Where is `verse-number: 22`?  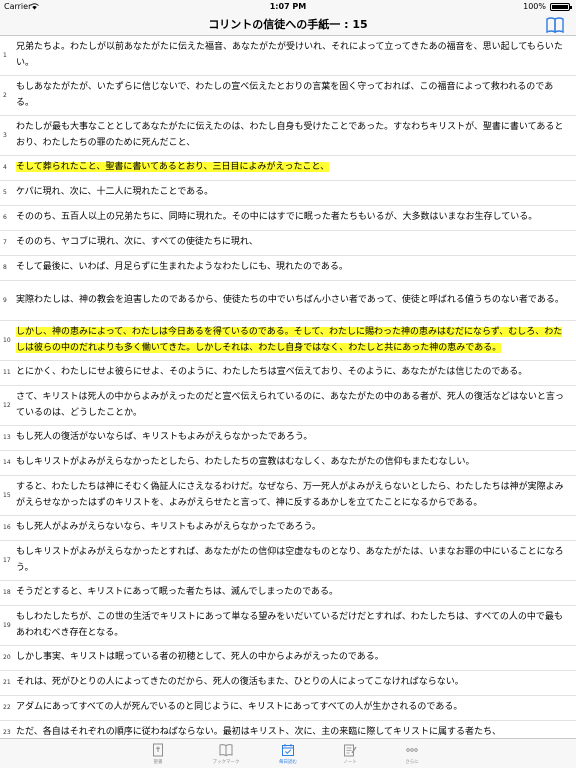
verse-number: 22 is located at coordinates (7, 708).